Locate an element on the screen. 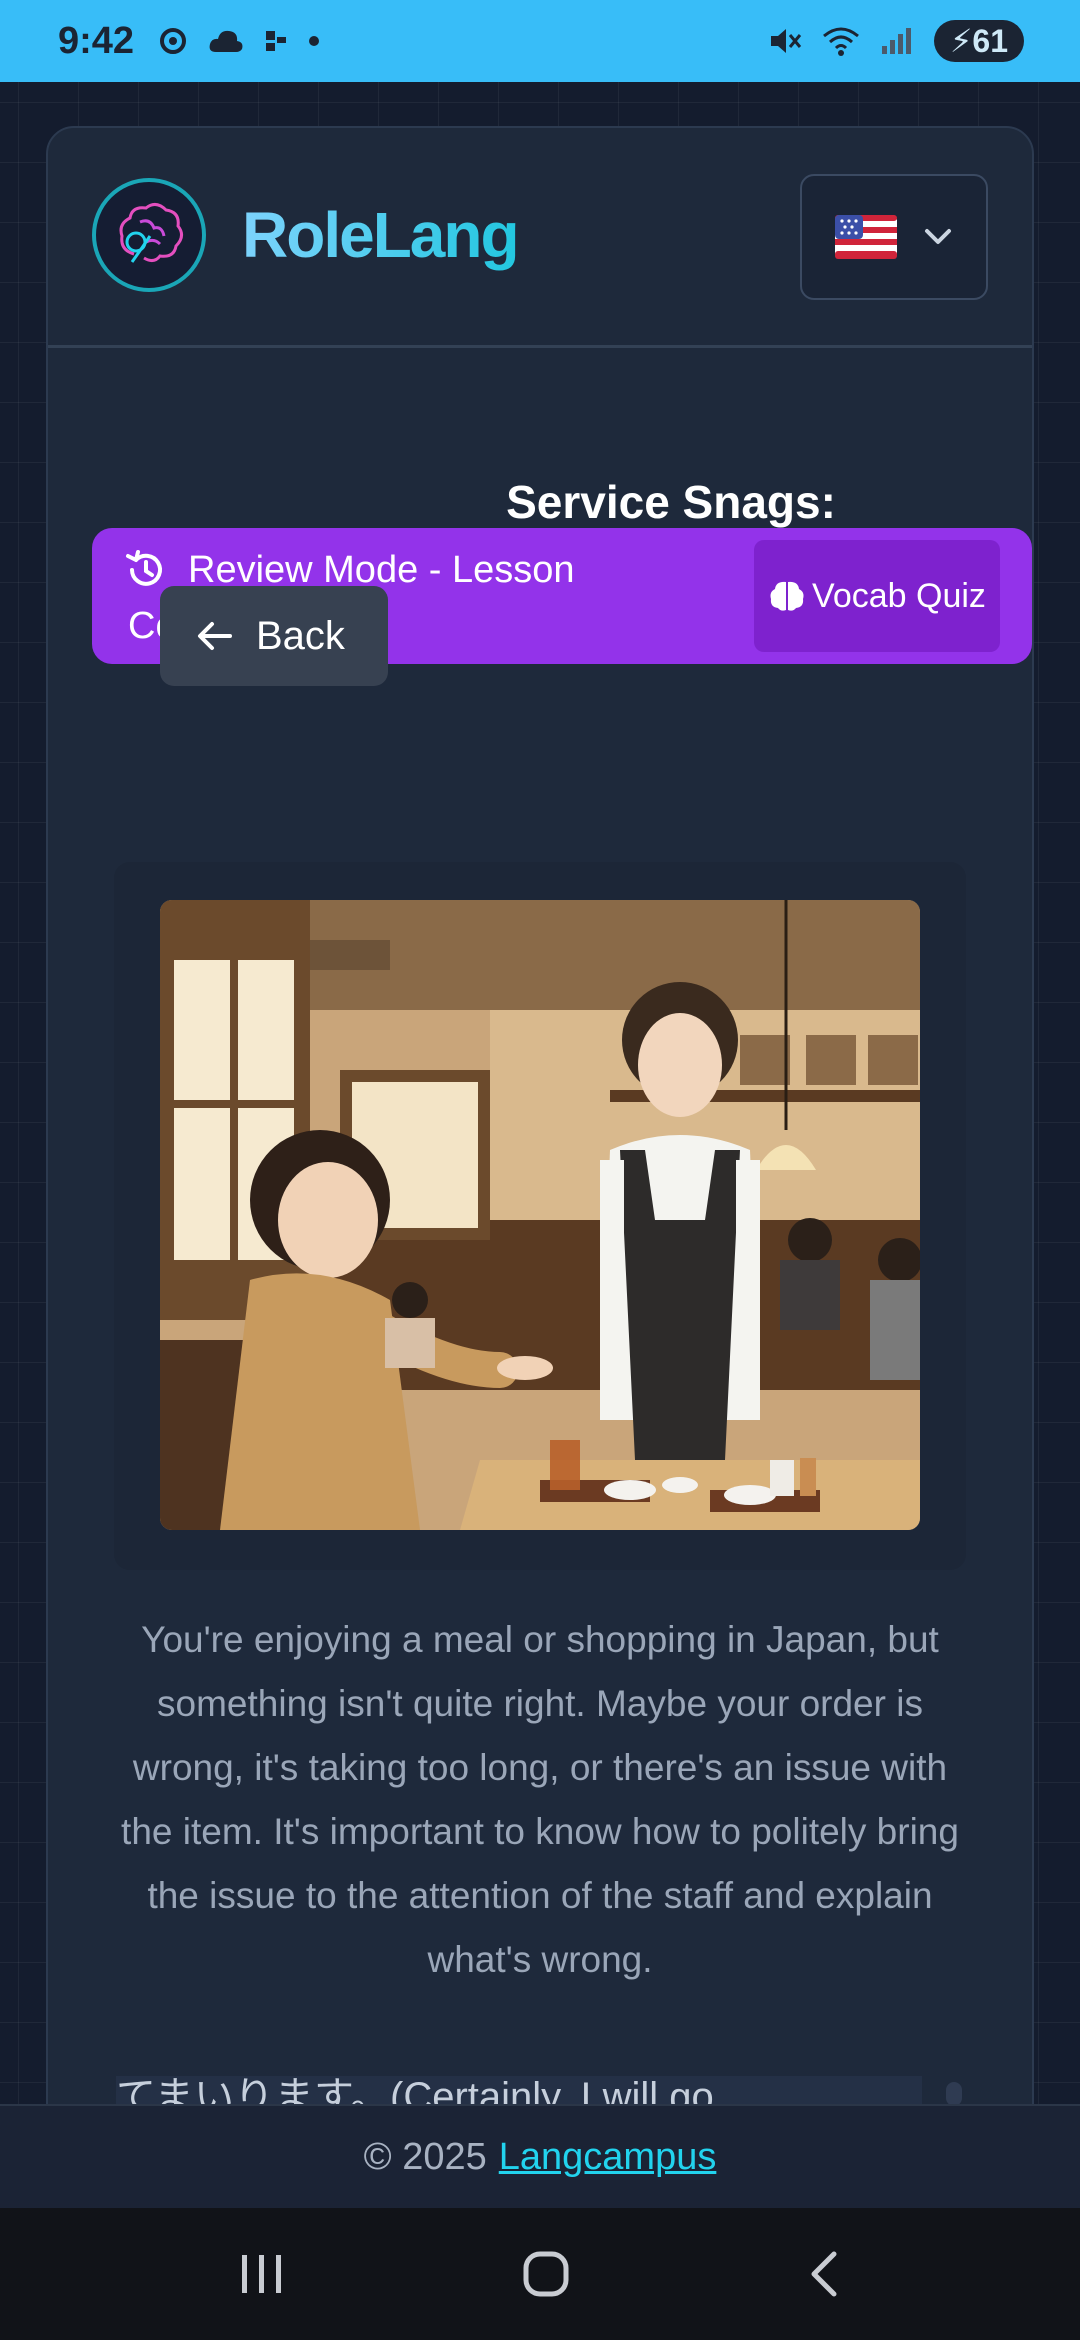 This screenshot has width=1080, height=2340. notification-icons is located at coordinates (239, 41).